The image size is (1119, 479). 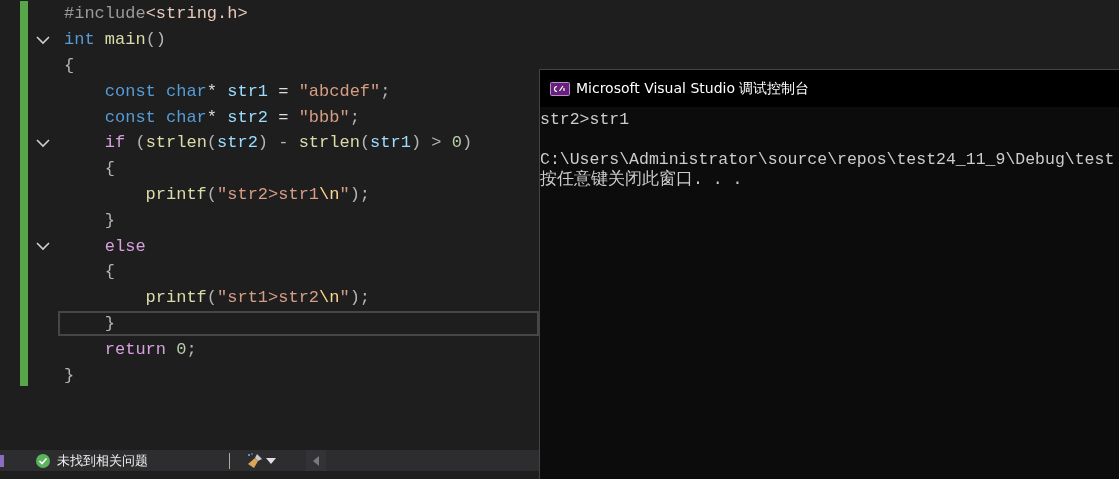 I want to click on console-line: C:\Users\Administrator\source\repos\test24_11_9\Debug\test, so click(x=827, y=159).